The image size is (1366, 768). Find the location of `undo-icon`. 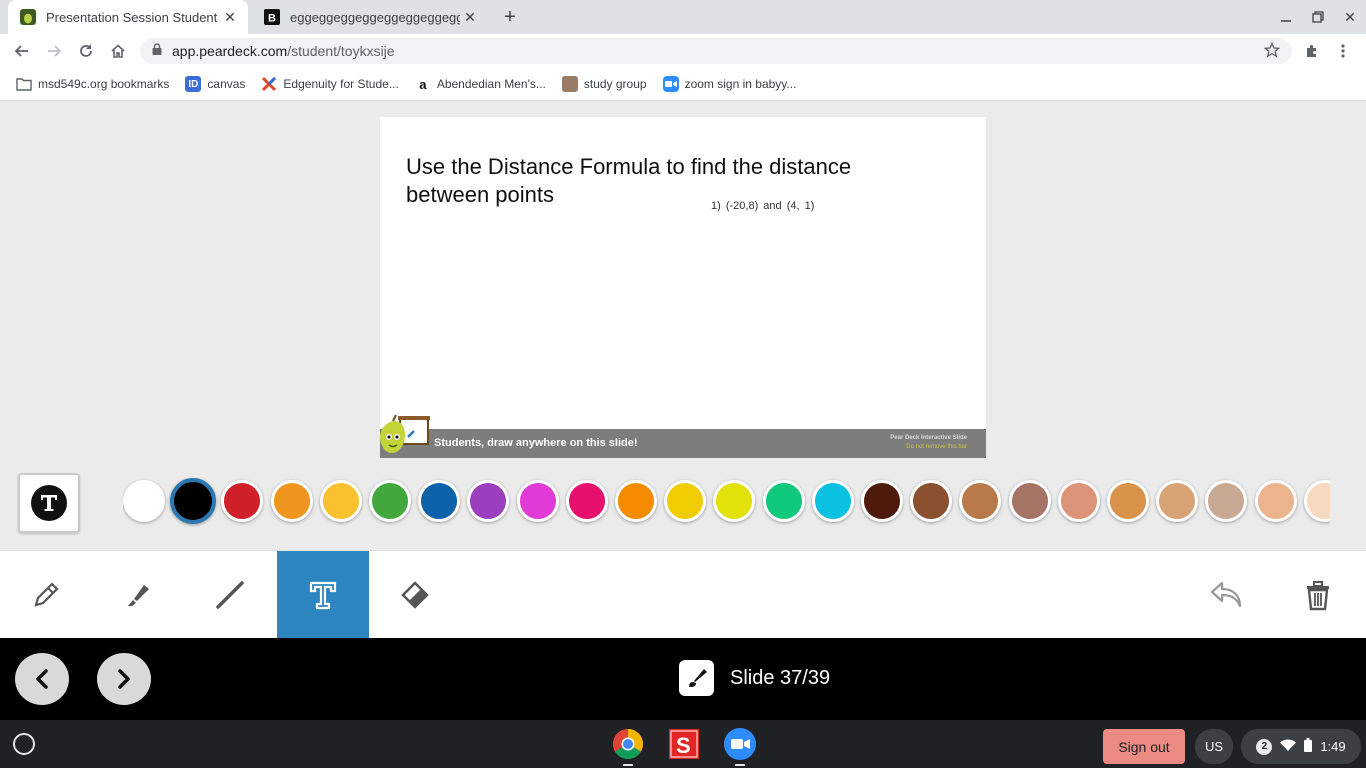

undo-icon is located at coordinates (1226, 594).